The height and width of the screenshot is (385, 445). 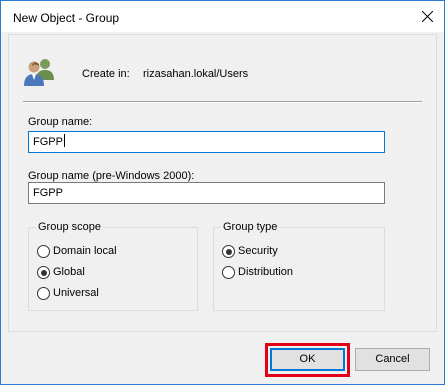 I want to click on group-name-value: FGPP, so click(x=48, y=142).